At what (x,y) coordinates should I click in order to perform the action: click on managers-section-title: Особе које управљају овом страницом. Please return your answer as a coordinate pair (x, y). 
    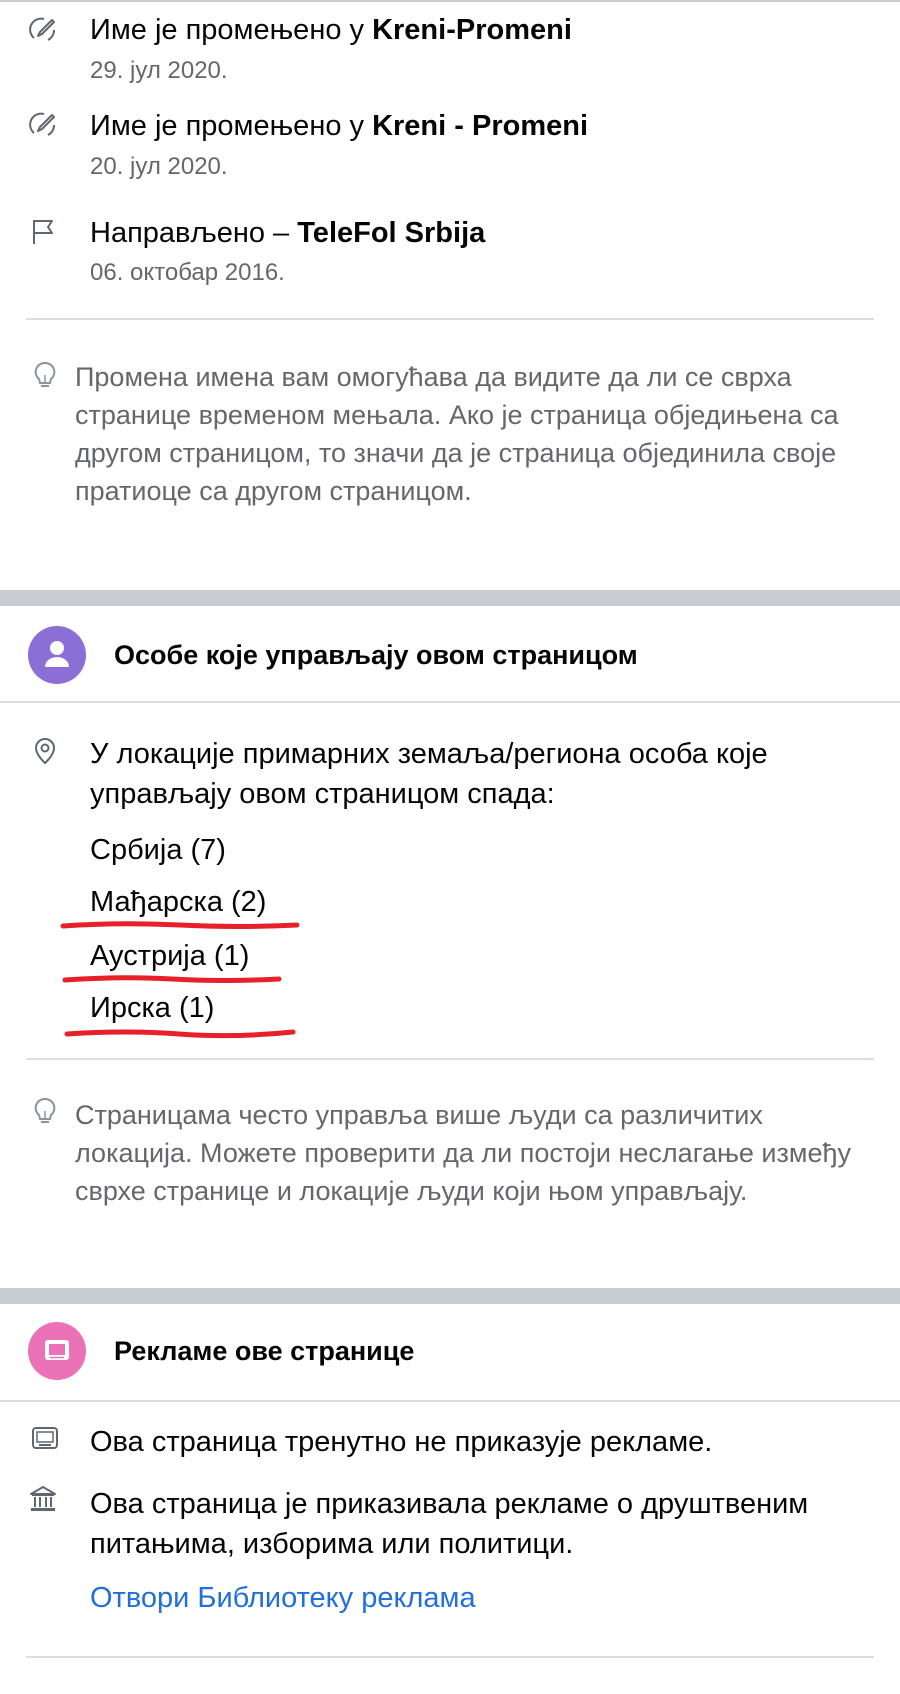
    Looking at the image, I should click on (376, 655).